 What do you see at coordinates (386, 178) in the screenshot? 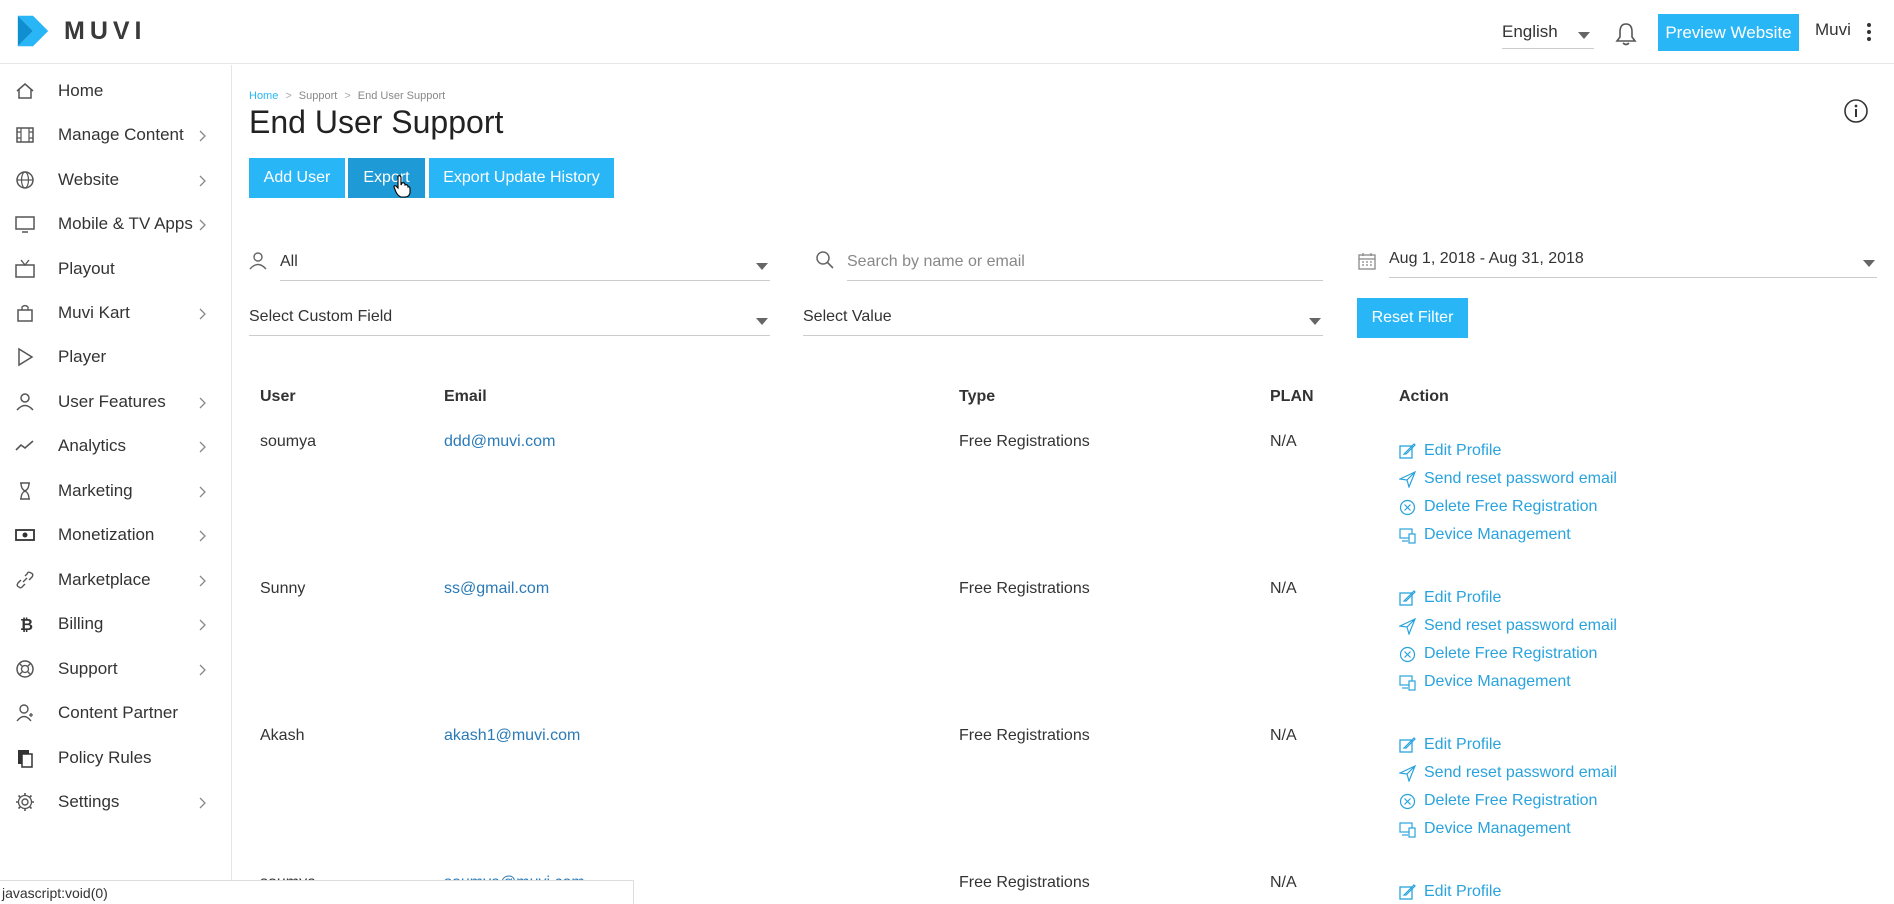
I see `export-button: Export` at bounding box center [386, 178].